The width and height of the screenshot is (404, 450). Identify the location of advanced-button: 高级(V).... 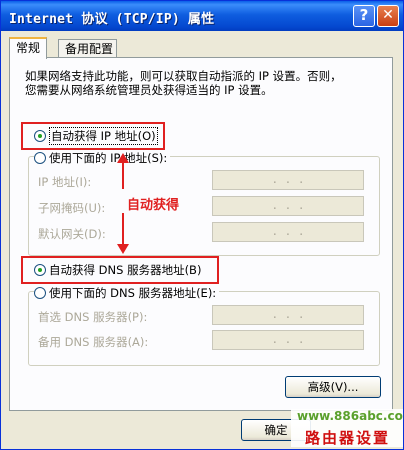
(333, 387).